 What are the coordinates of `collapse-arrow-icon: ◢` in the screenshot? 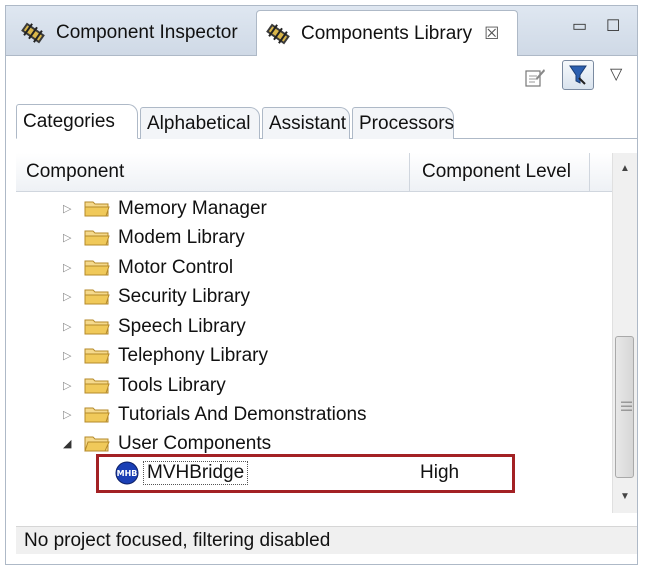 It's located at (67, 443).